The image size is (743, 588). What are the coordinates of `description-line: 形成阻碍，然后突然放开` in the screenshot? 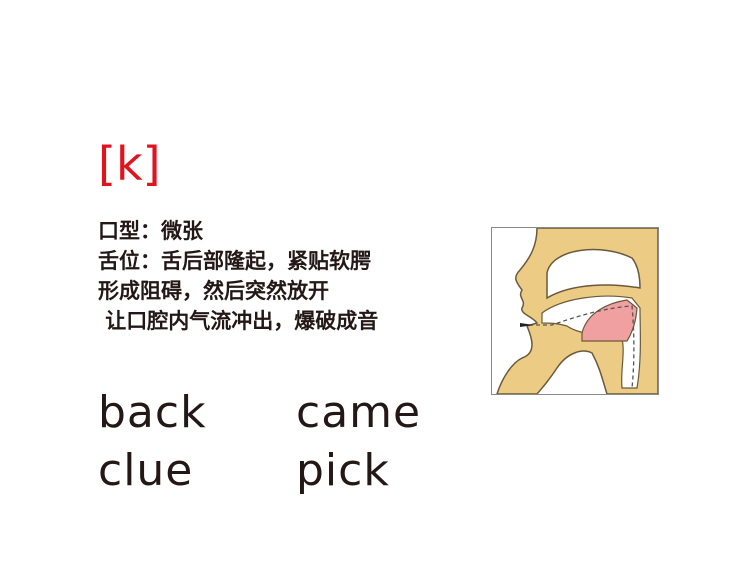 It's located at (213, 291).